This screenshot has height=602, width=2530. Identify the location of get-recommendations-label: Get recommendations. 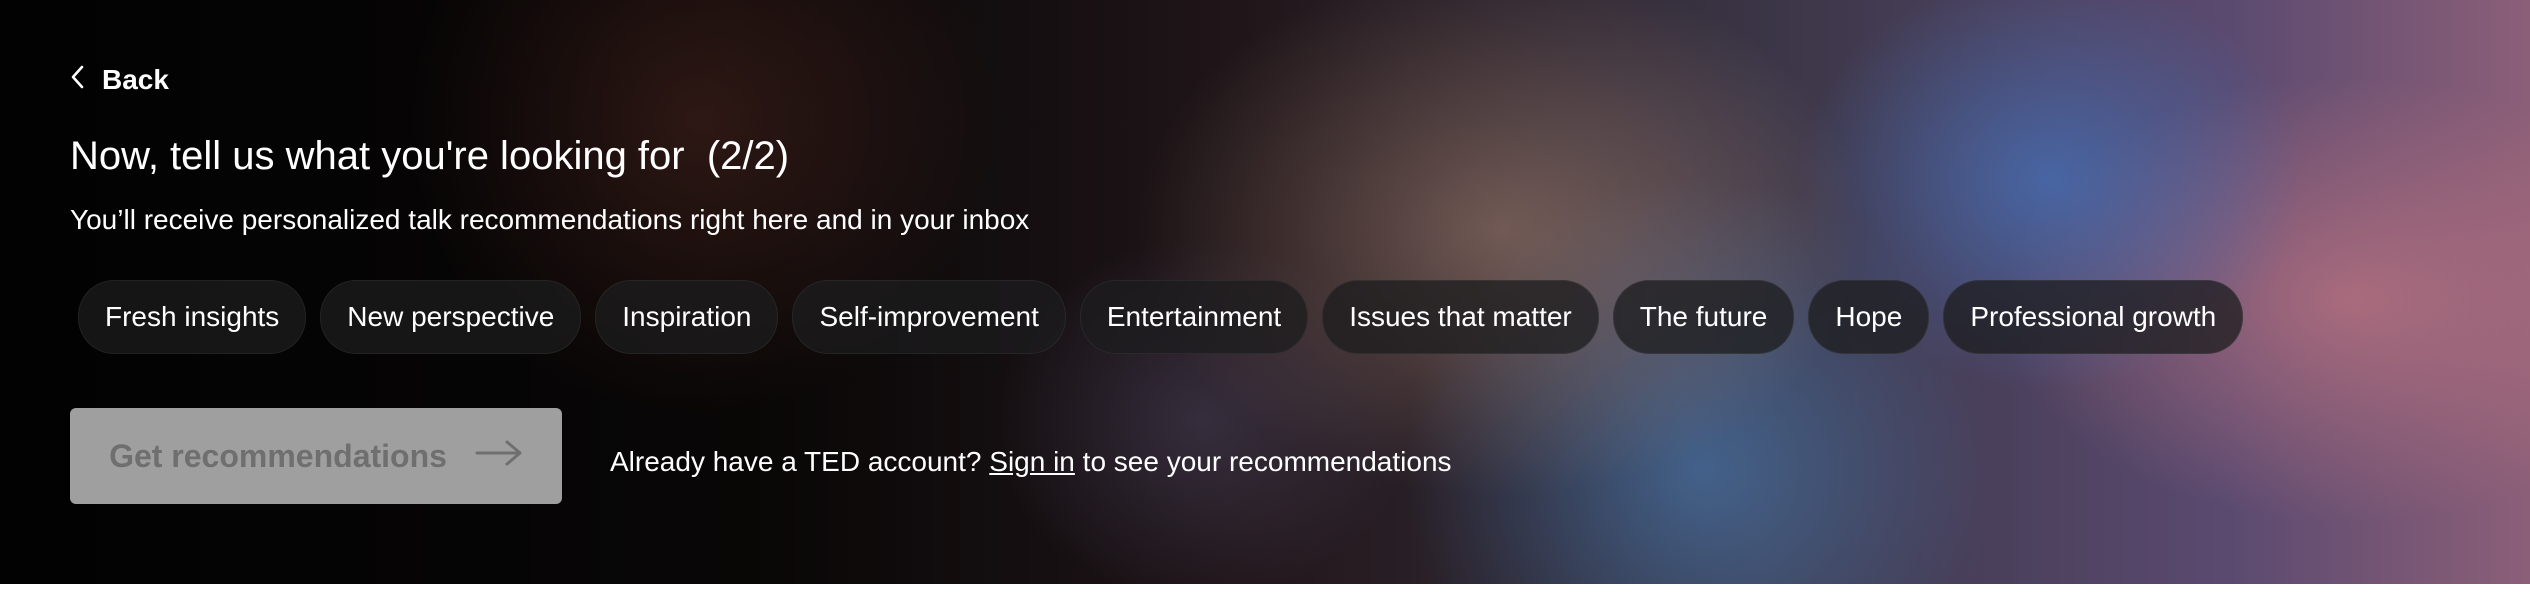
(278, 455).